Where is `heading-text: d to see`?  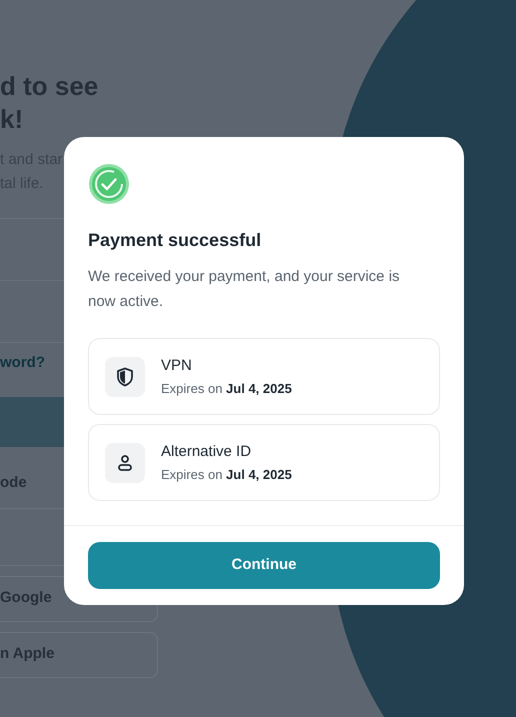
heading-text: d to see is located at coordinates (50, 86).